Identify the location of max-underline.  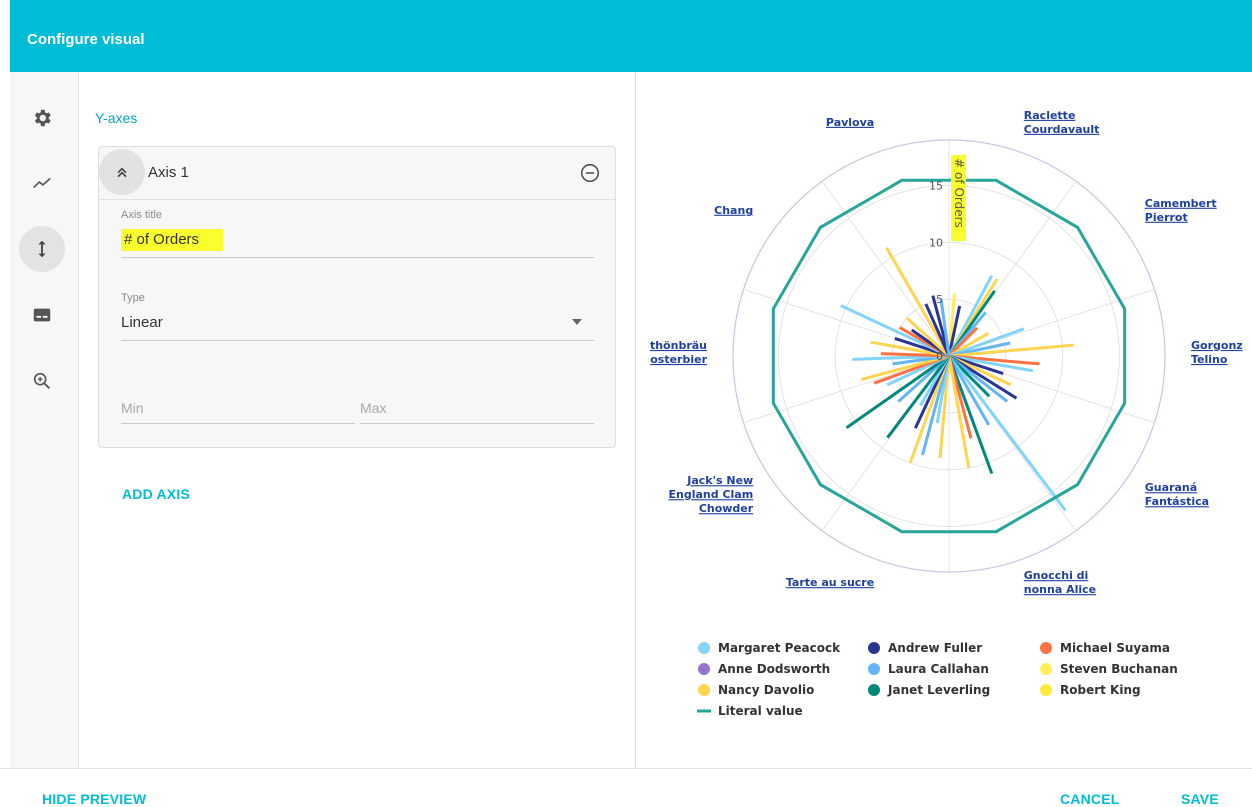
(477, 423).